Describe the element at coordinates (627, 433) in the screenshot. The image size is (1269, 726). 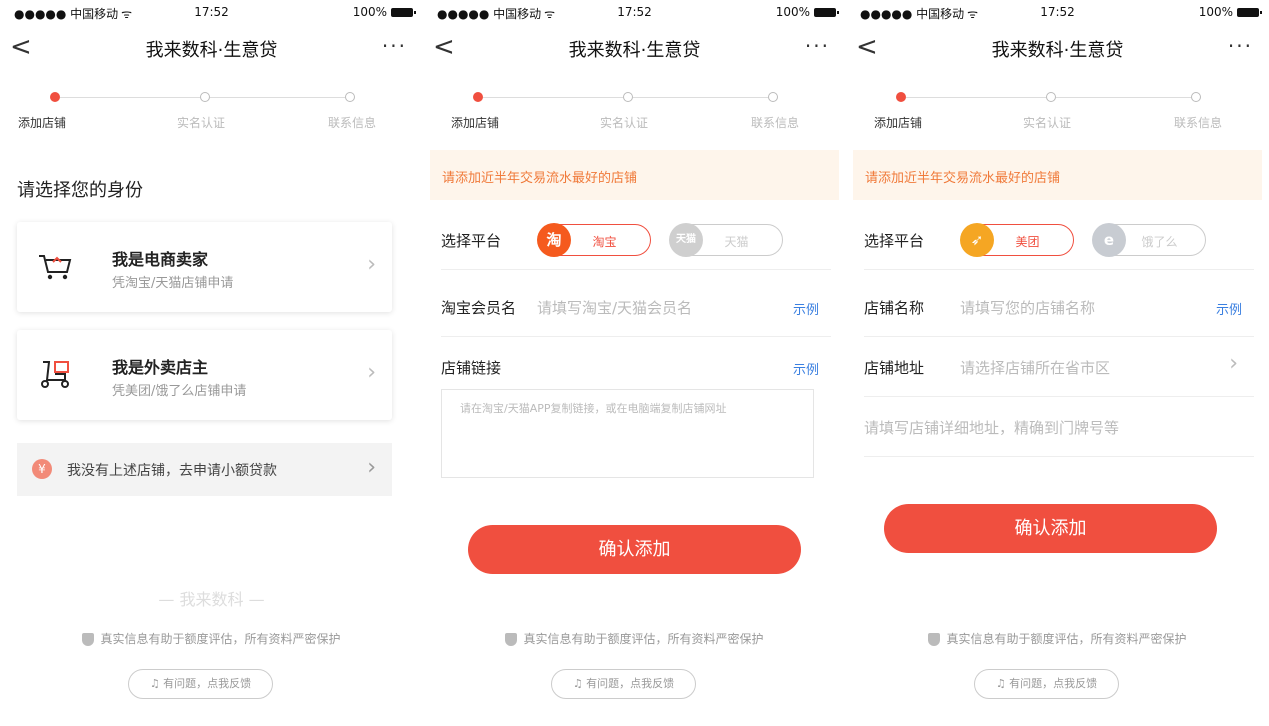
I see `store-link-textarea: 请在淘宝/天猫APP复制链接，或在电脑端复制店铺网址` at that location.